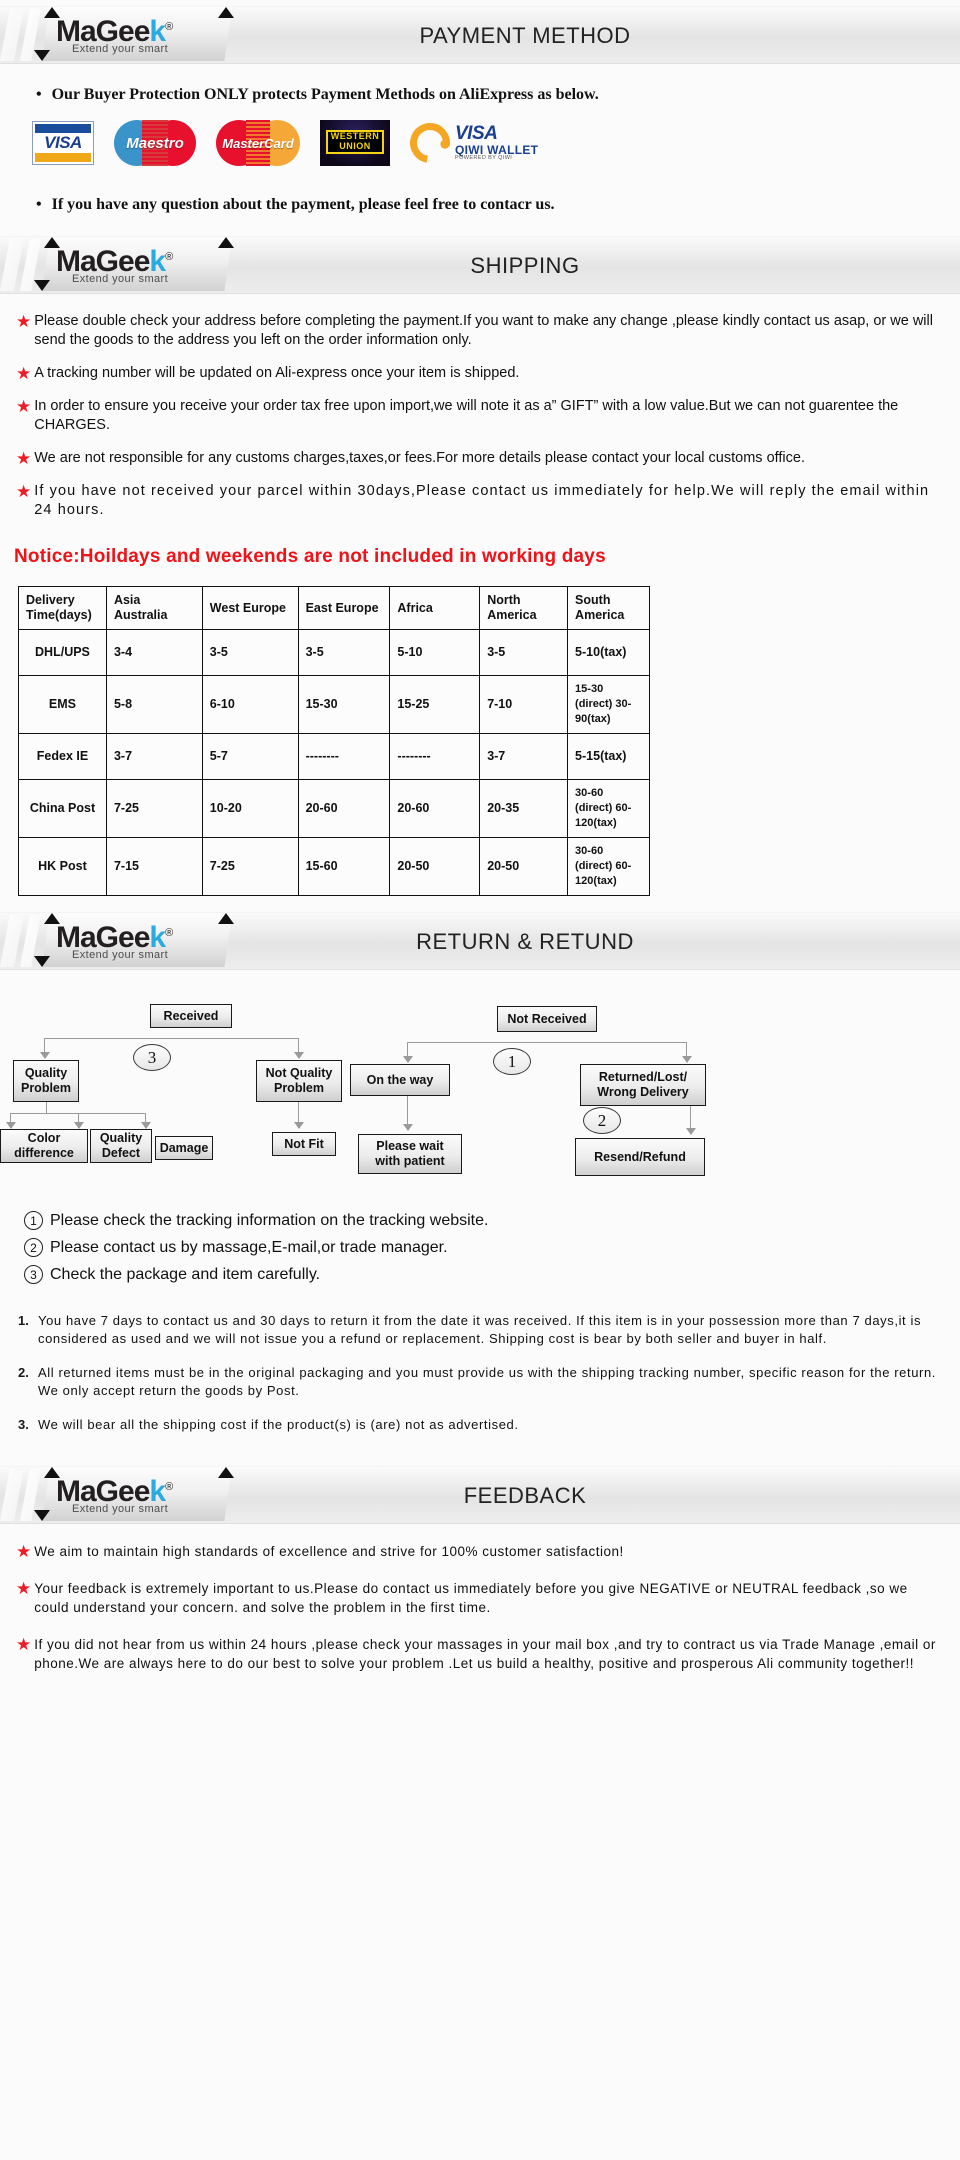 The height and width of the screenshot is (2160, 960). I want to click on mastercard-logo: MasterCard, so click(258, 143).